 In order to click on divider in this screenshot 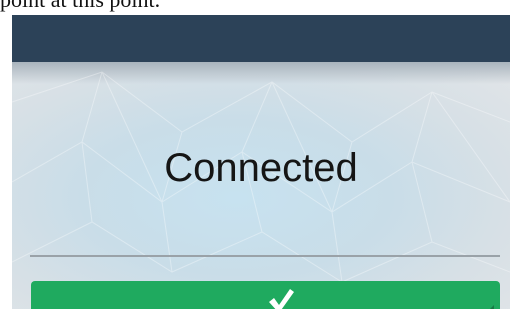, I will do `click(265, 256)`.